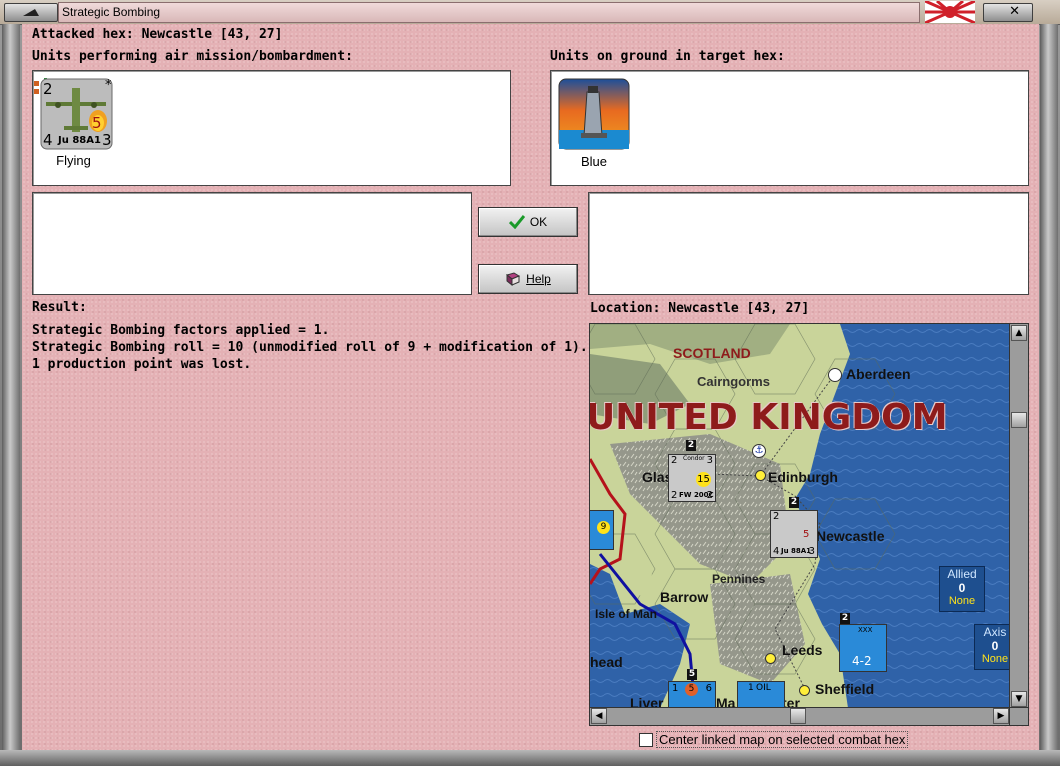 The width and height of the screenshot is (1060, 766). Describe the element at coordinates (594, 114) in the screenshot. I see `lighthouse-icon` at that location.